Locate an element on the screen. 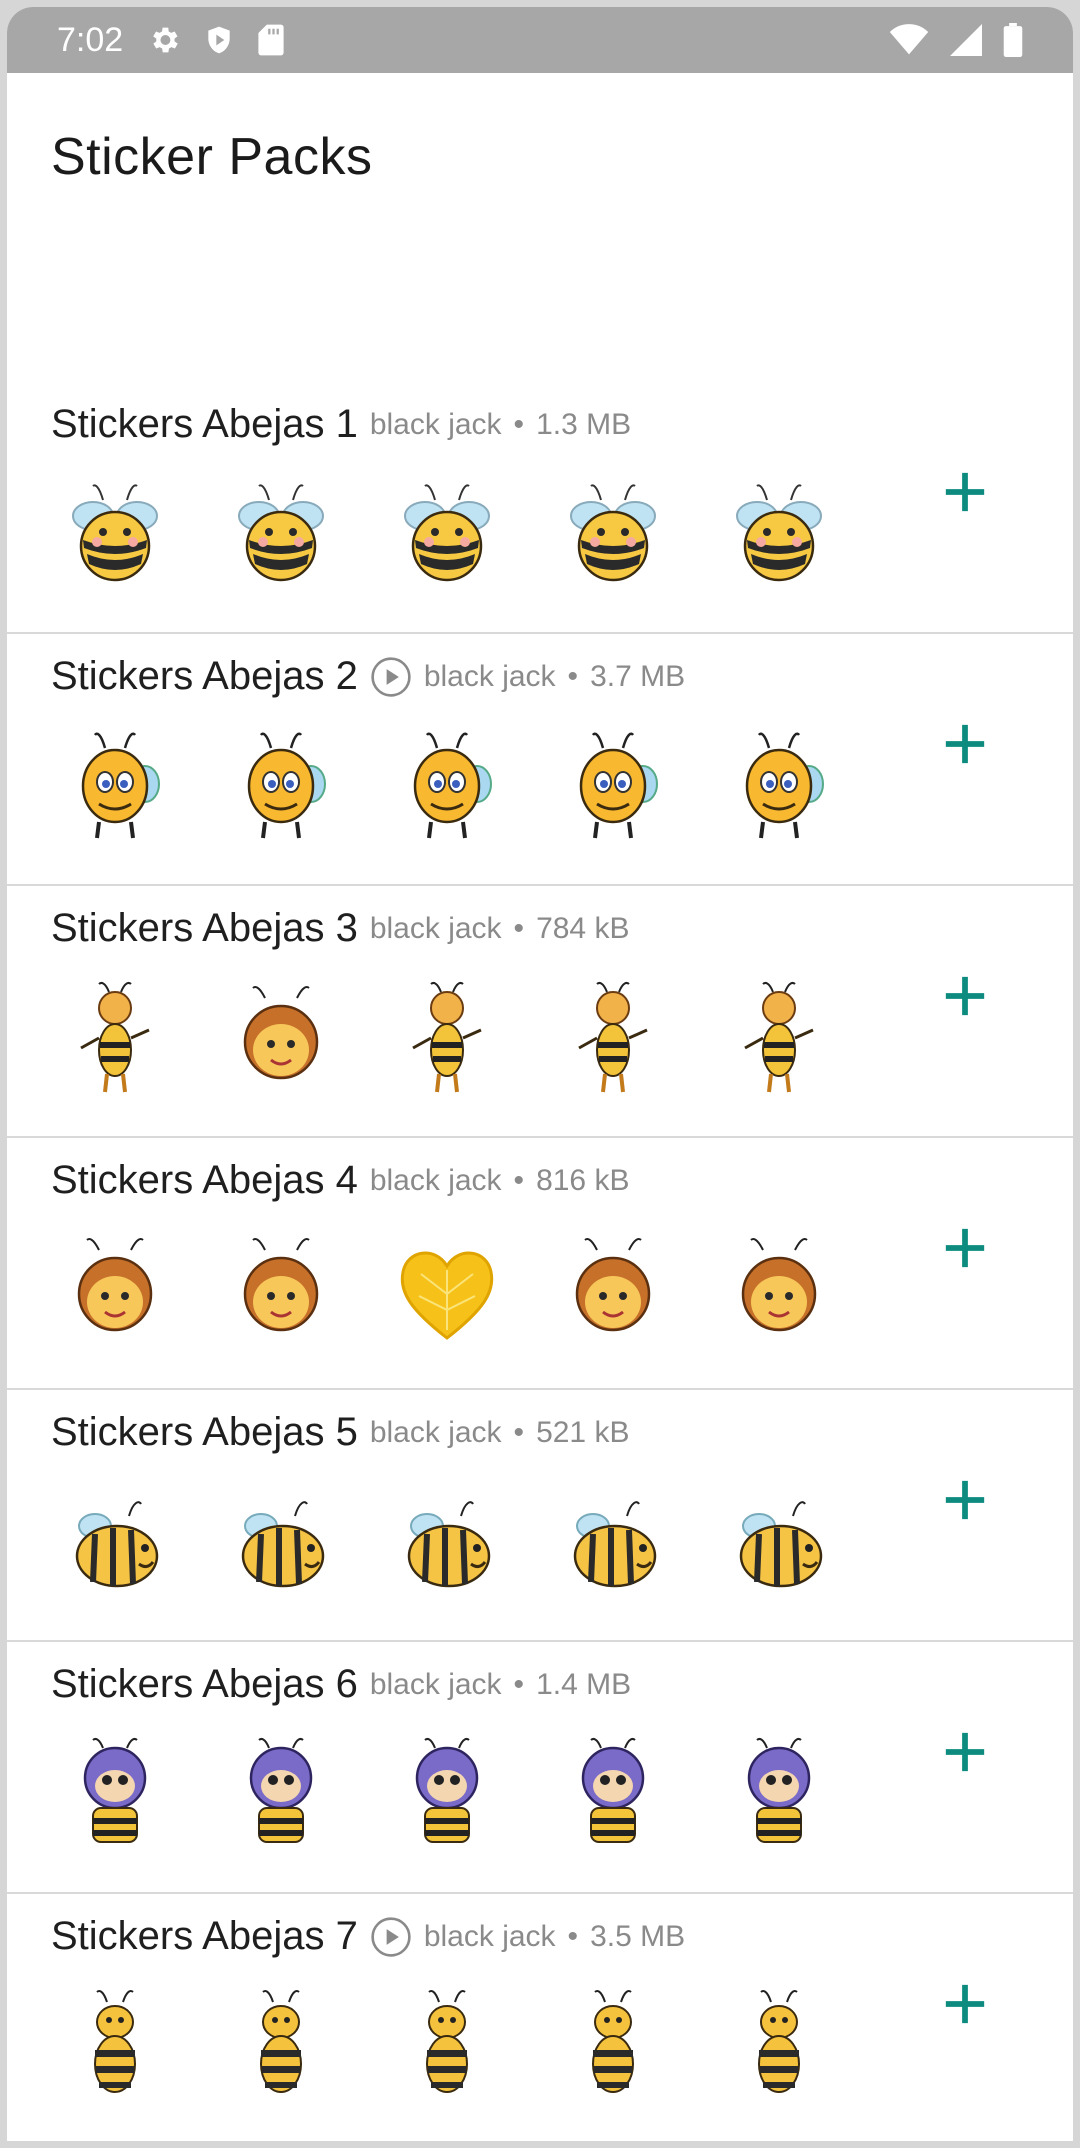 The width and height of the screenshot is (1080, 2148). pack-size: 1.3 MB is located at coordinates (584, 424).